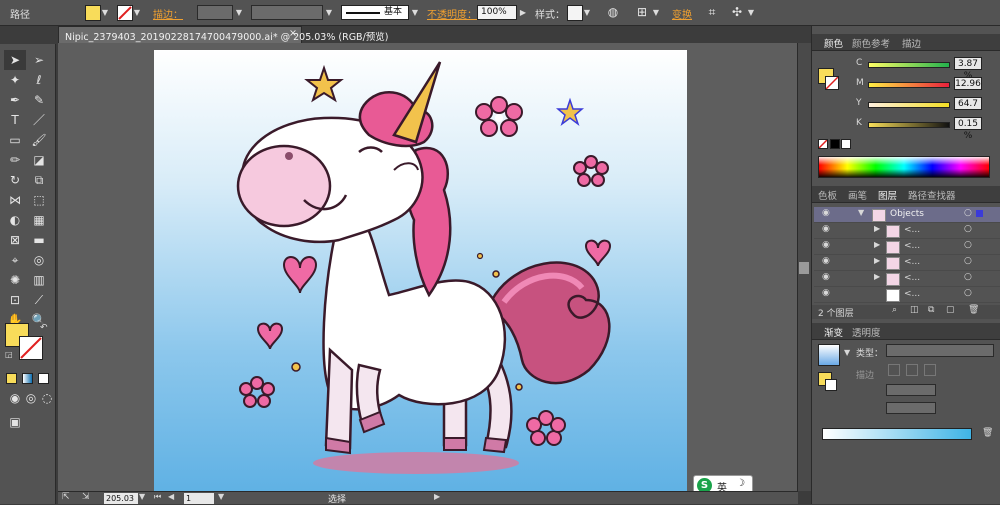  I want to click on line-tool-icon: ／, so click(39, 120).